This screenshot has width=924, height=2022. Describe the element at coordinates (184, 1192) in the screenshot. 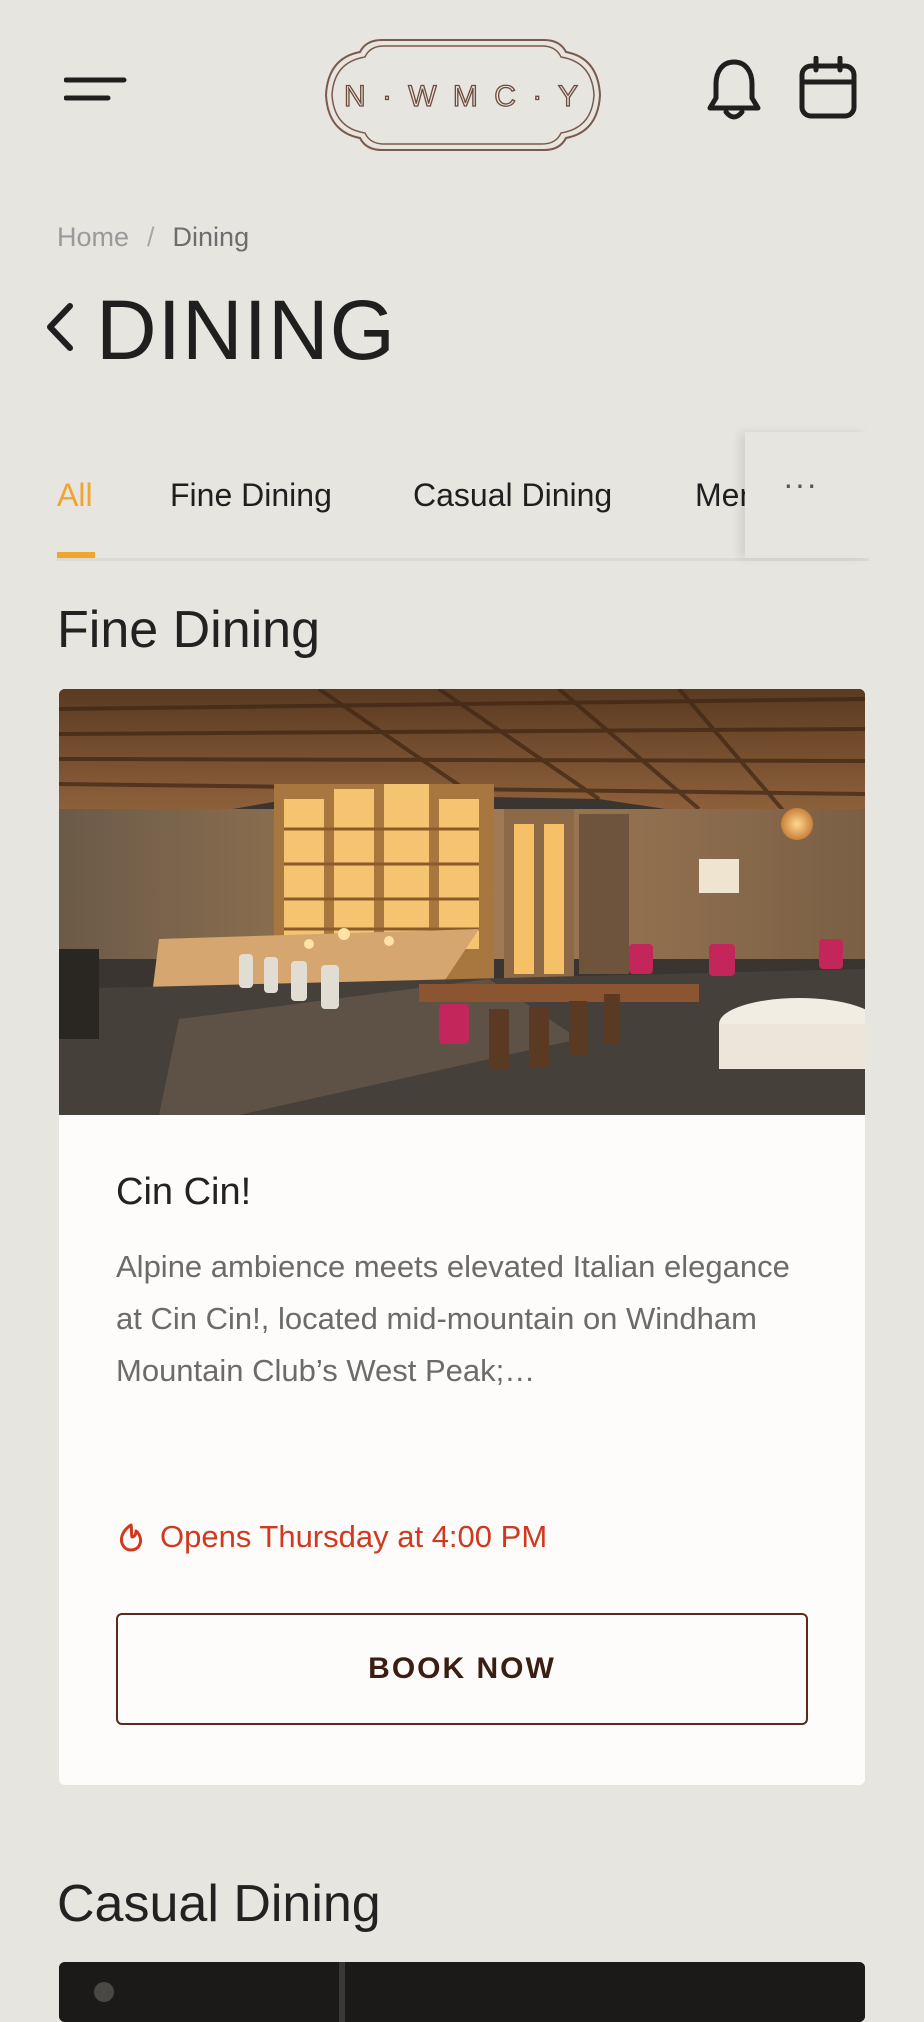

I see `venue-name: Cin Cin!` at that location.